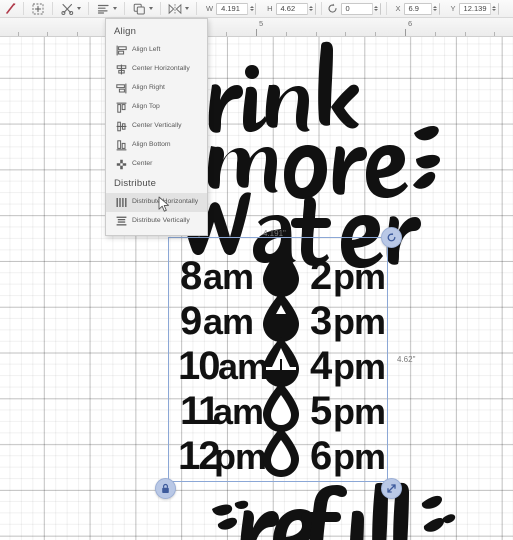 The width and height of the screenshot is (513, 540). Describe the element at coordinates (121, 50) in the screenshot. I see `align-left-icon` at that location.